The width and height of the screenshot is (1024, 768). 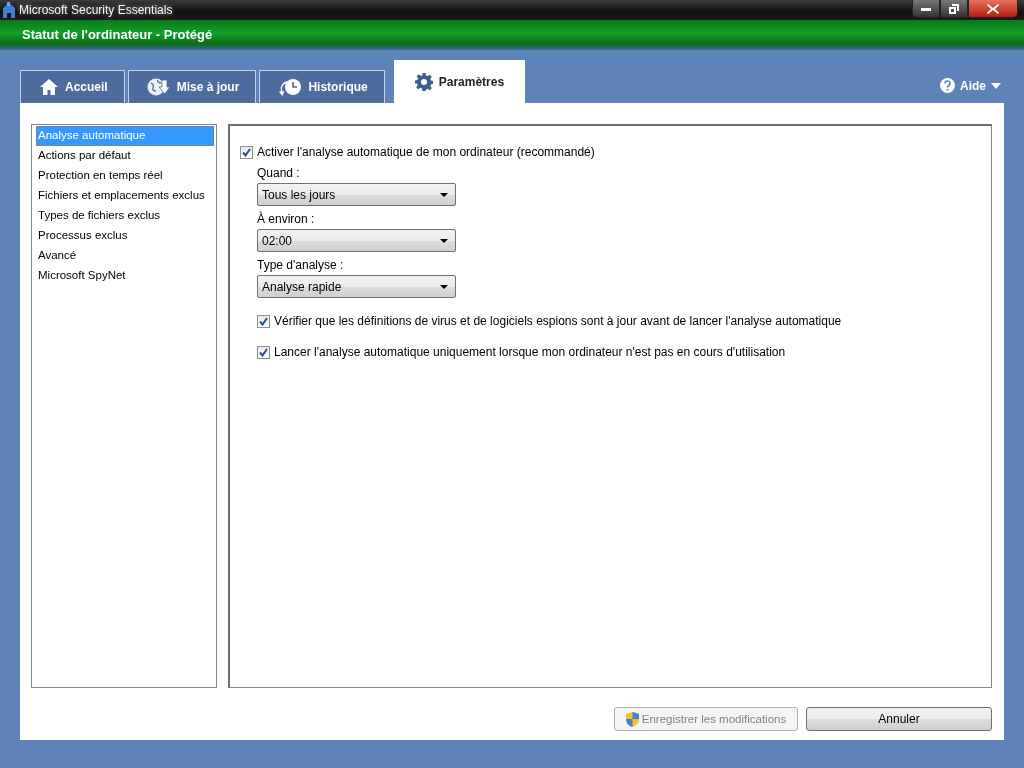 What do you see at coordinates (125, 216) in the screenshot?
I see `sidebar-item: Types de fichiers exclus` at bounding box center [125, 216].